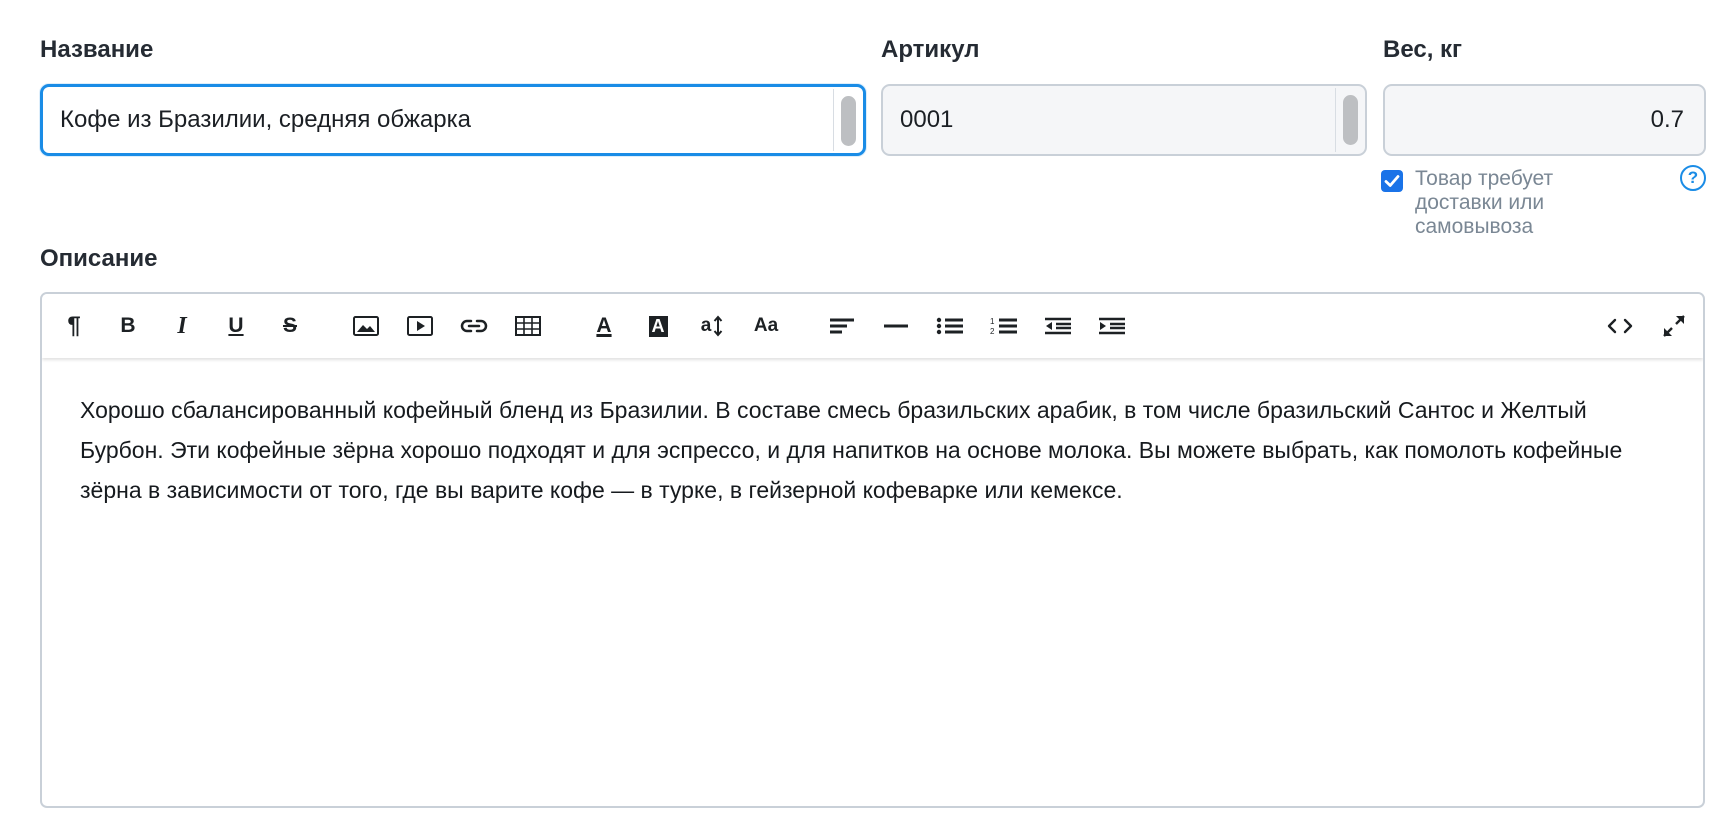 Image resolution: width=1734 pixels, height=836 pixels. I want to click on shipping-checkbox-row: Товар требует доставки или самовывоза, so click(1498, 203).